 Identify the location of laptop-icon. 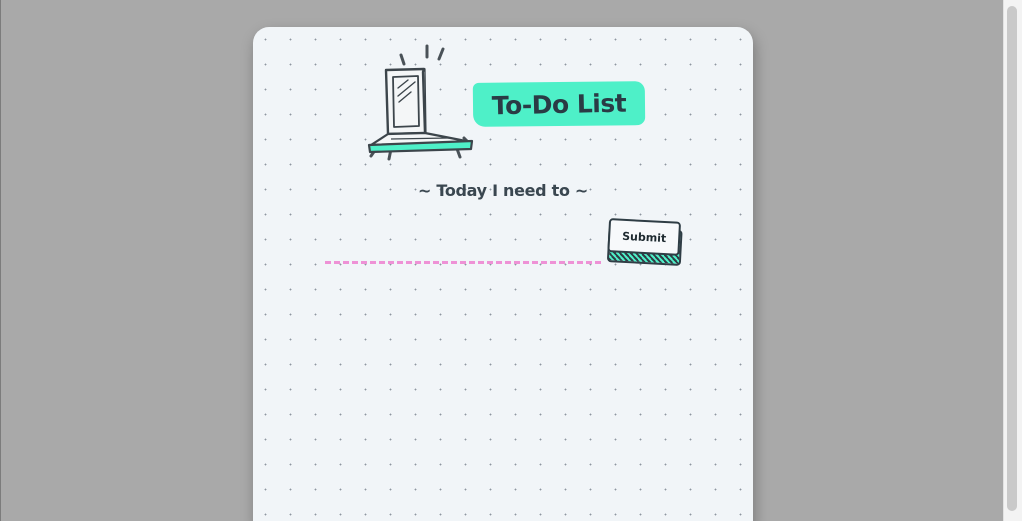
(420, 102).